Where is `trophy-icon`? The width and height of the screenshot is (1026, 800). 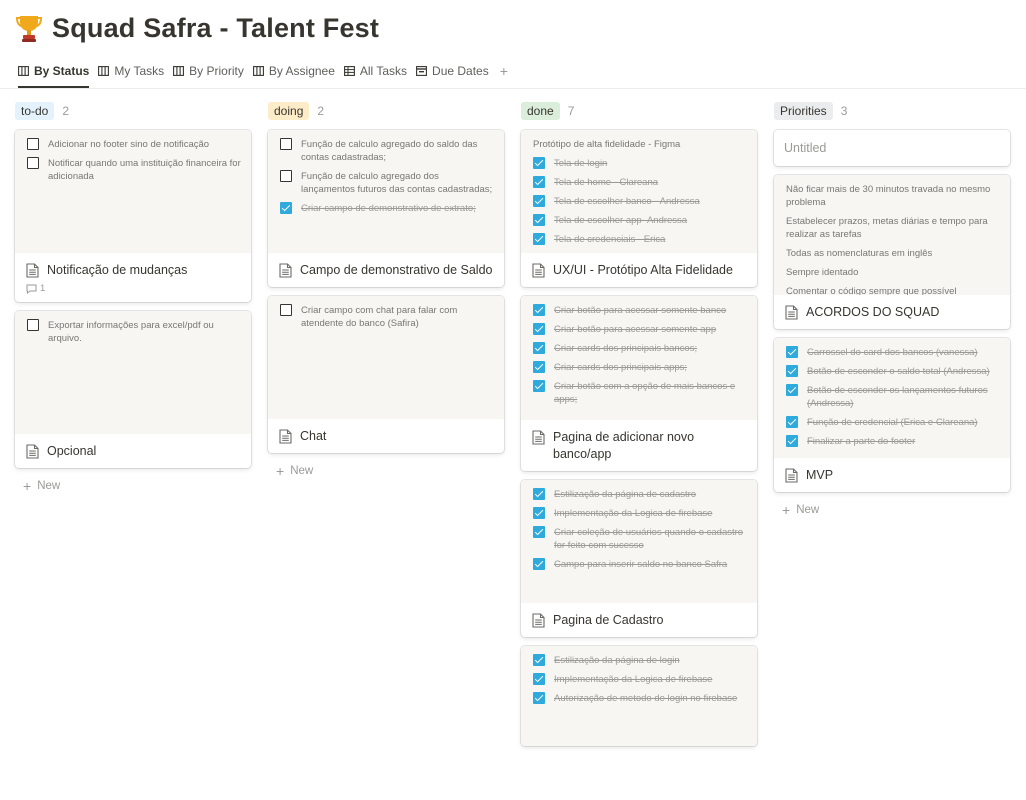 trophy-icon is located at coordinates (29, 28).